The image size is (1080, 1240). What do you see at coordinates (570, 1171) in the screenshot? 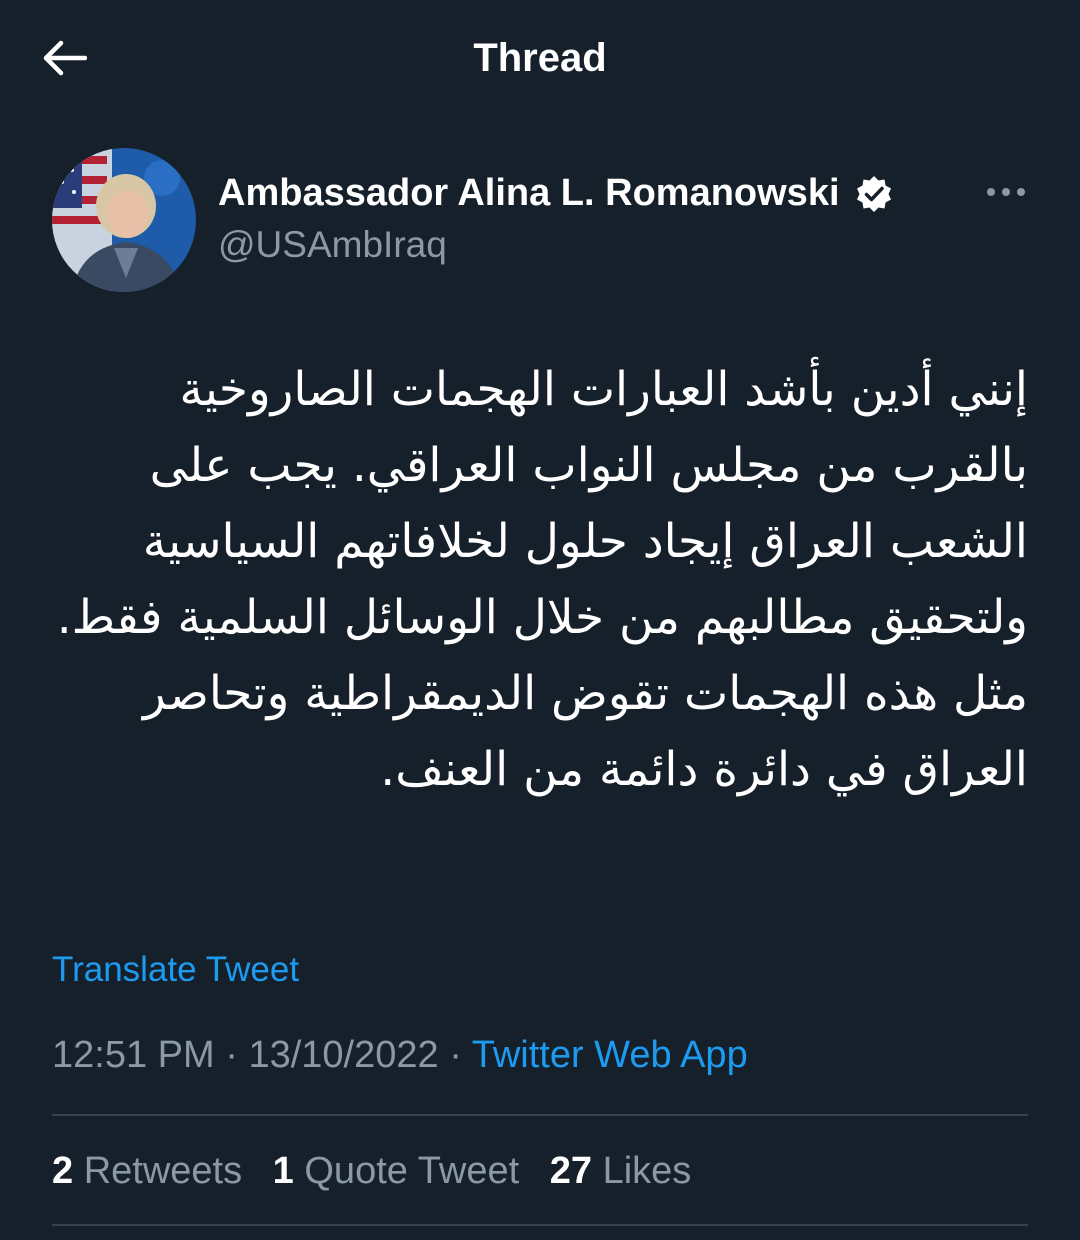
I see `likes-count: 27` at bounding box center [570, 1171].